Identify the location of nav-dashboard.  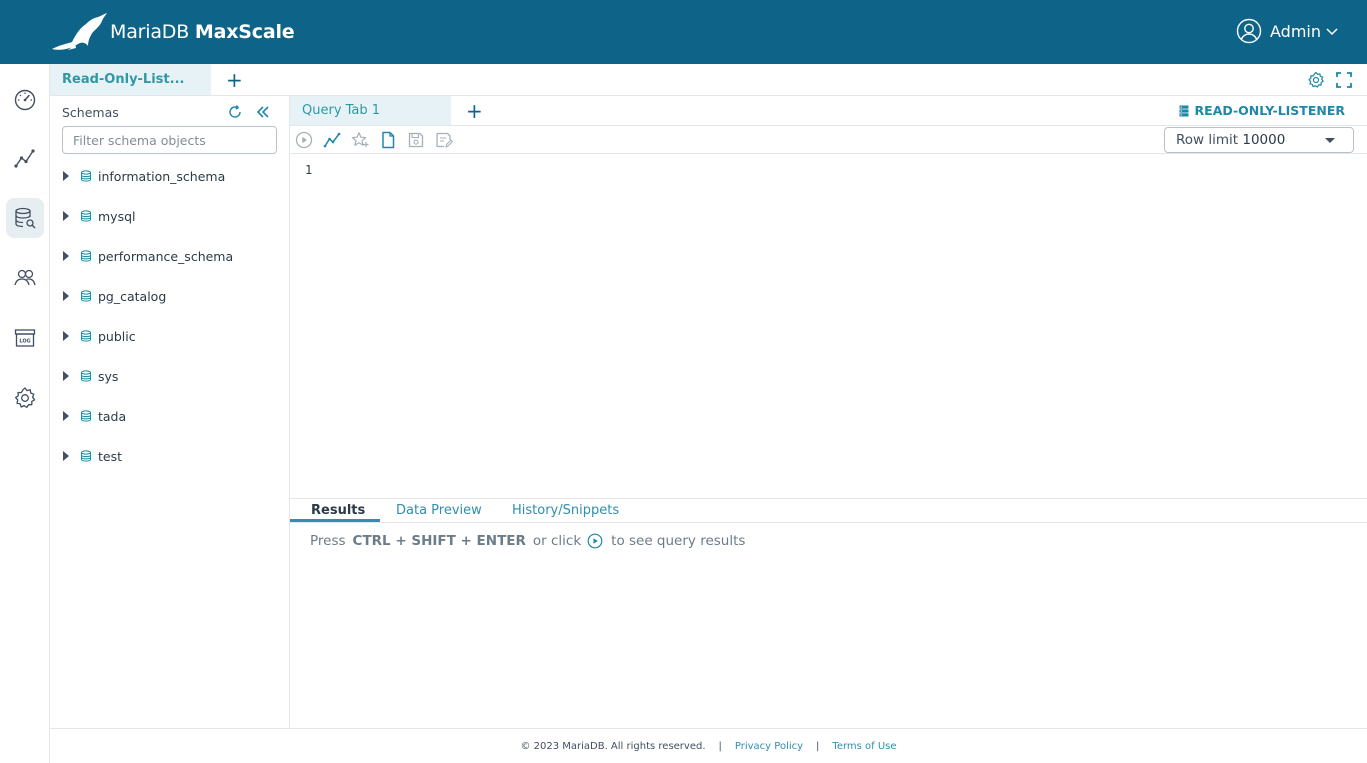
(25, 99).